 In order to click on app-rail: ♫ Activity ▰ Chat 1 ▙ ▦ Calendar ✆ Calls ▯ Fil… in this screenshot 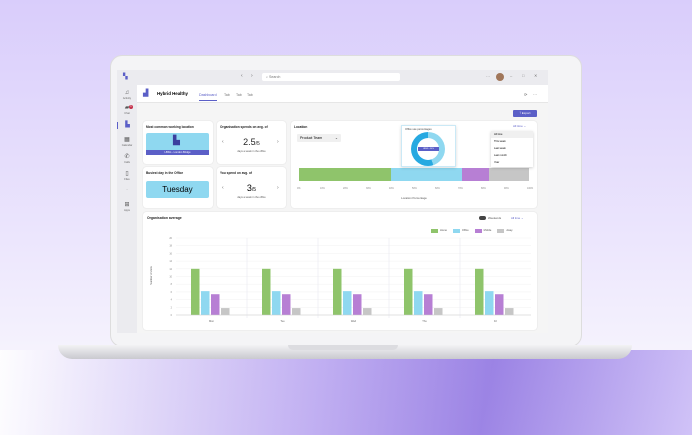, I will do `click(127, 209)`.